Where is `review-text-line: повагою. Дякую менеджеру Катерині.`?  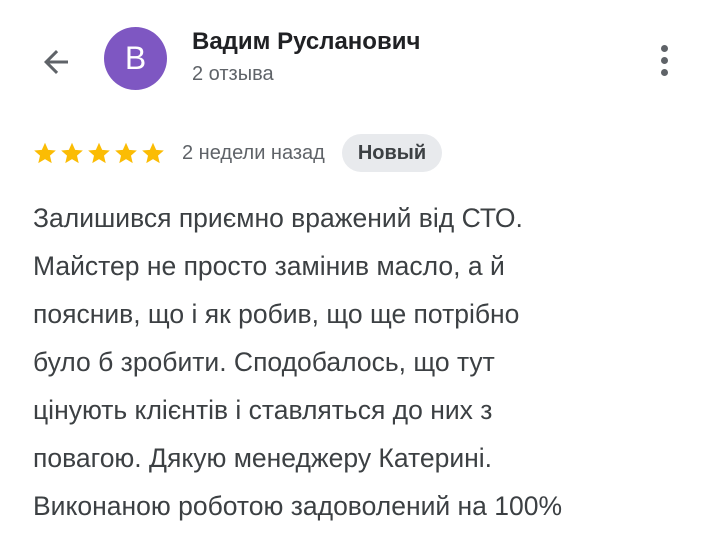 review-text-line: повагою. Дякую менеджеру Катерині. is located at coordinates (263, 458).